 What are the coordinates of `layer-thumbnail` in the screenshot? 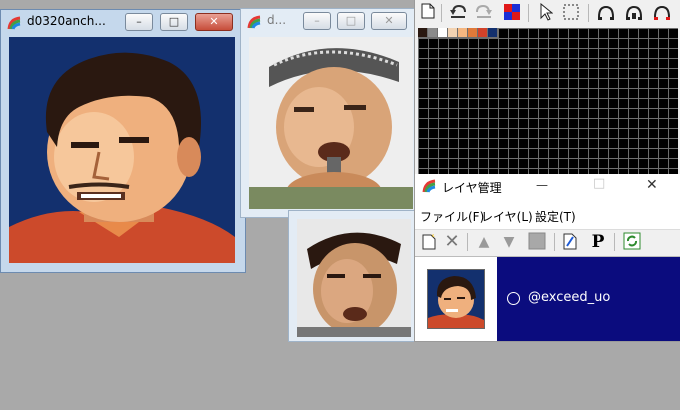 It's located at (456, 299).